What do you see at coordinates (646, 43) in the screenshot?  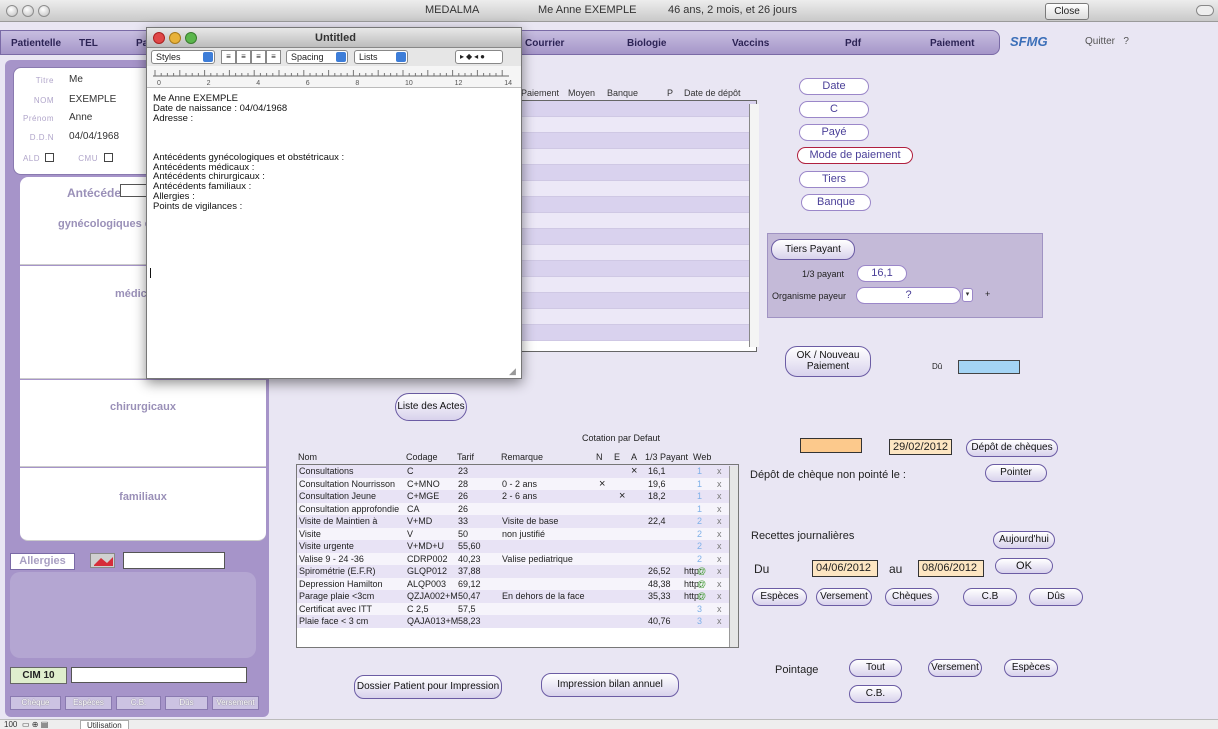 I see `menu-biologie: Biologie` at bounding box center [646, 43].